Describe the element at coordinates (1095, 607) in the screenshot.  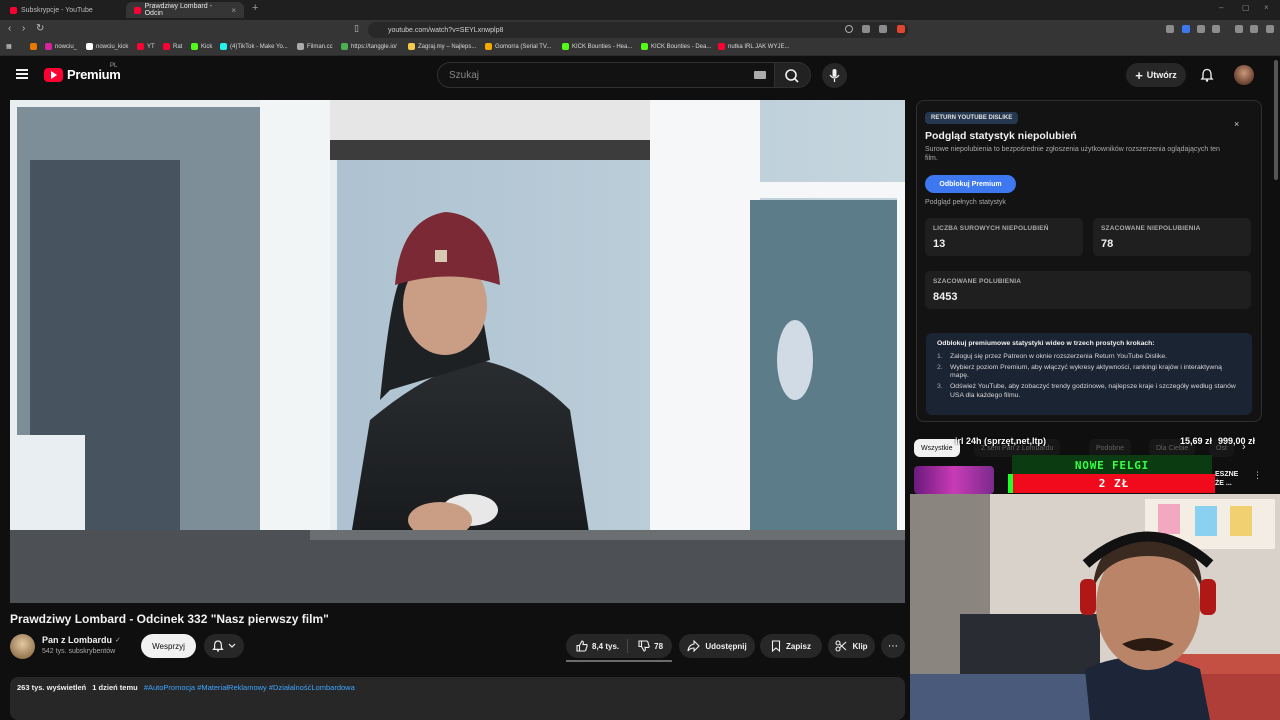
I see `streamer-webcam` at that location.